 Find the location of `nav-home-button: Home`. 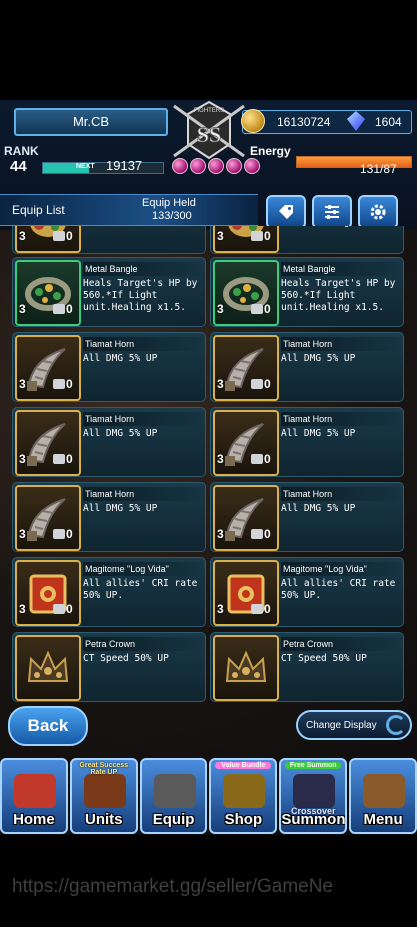

nav-home-button: Home is located at coordinates (34, 796).